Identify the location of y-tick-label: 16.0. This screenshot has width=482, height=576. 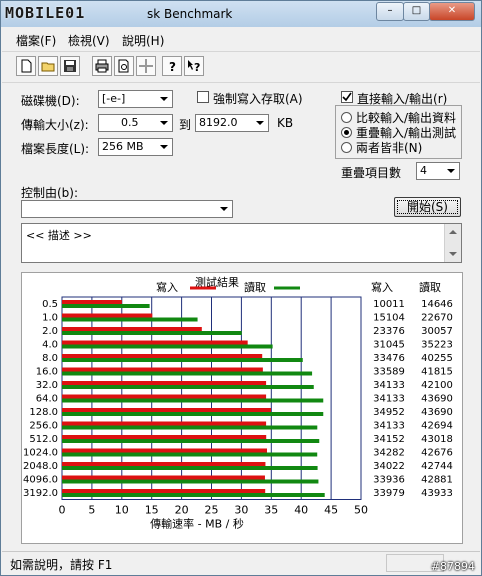
(47, 371).